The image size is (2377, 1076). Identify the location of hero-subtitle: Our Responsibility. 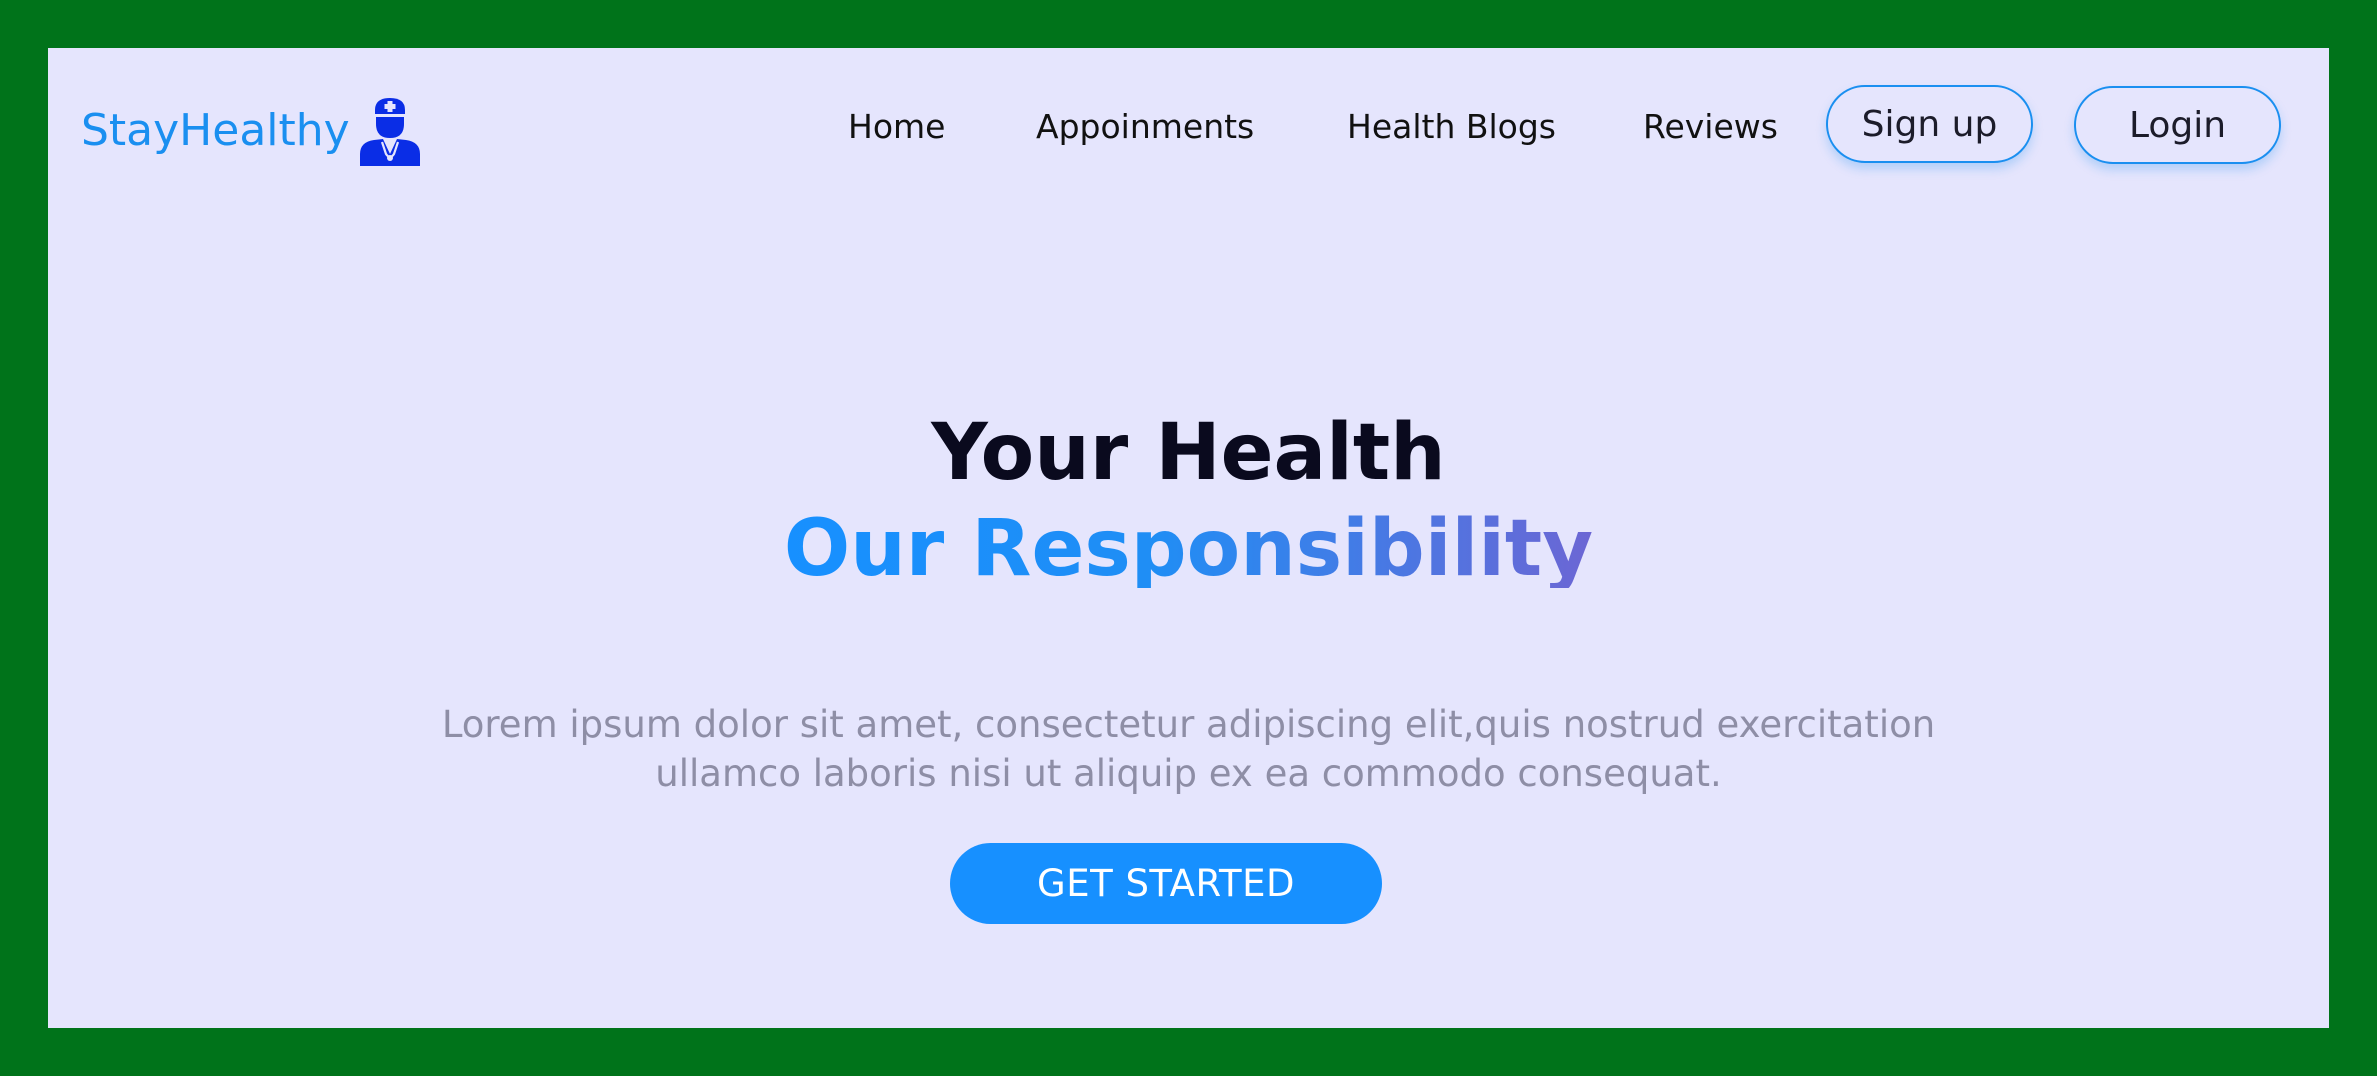
(1188, 549).